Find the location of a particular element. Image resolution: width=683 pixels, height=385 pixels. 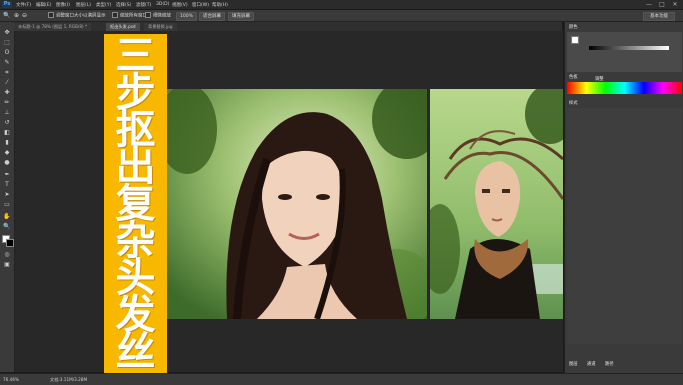

zoom-tool-icon: 🔍 is located at coordinates (7, 226).